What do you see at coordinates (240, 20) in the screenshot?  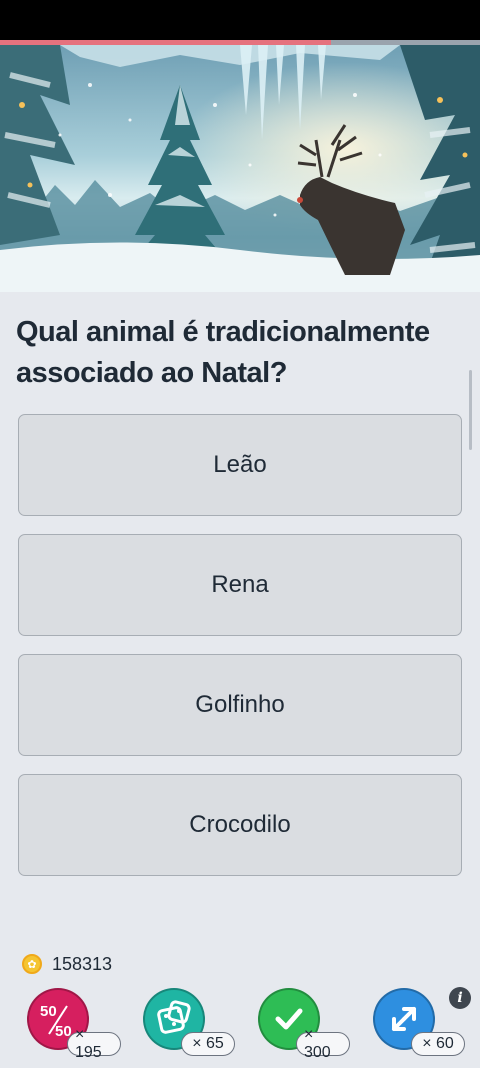 I see `status-bar` at bounding box center [240, 20].